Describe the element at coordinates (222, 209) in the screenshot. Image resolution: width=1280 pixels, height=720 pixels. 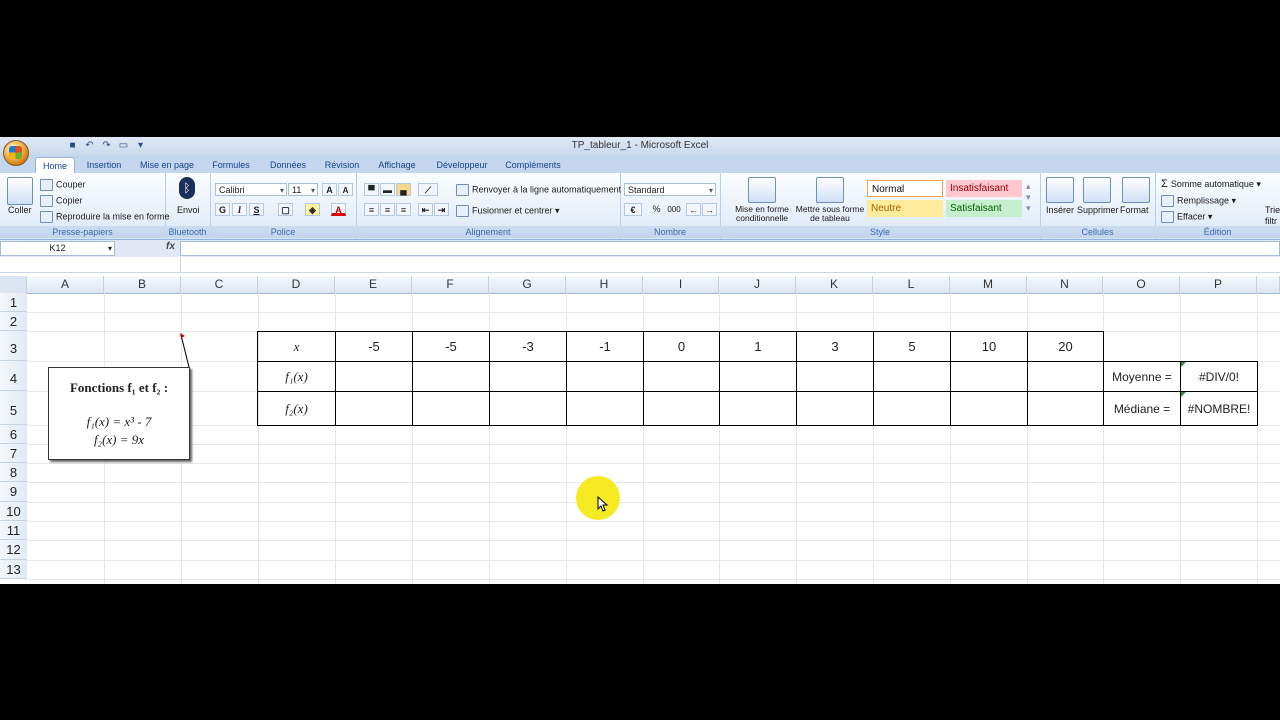
I see `bold-button: G` at that location.